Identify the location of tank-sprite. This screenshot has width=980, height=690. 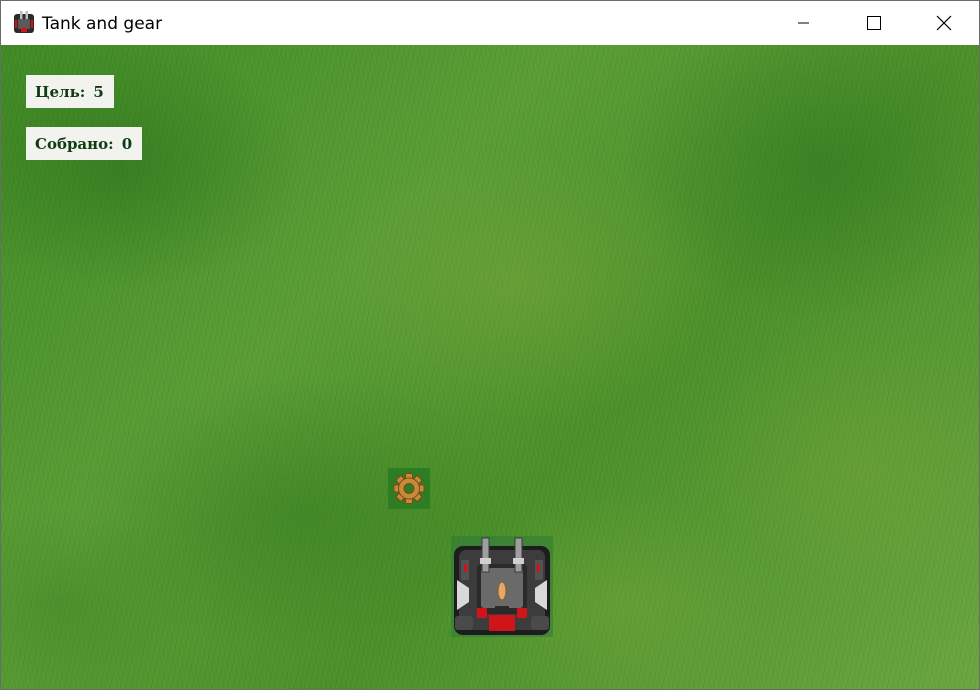
(502, 586).